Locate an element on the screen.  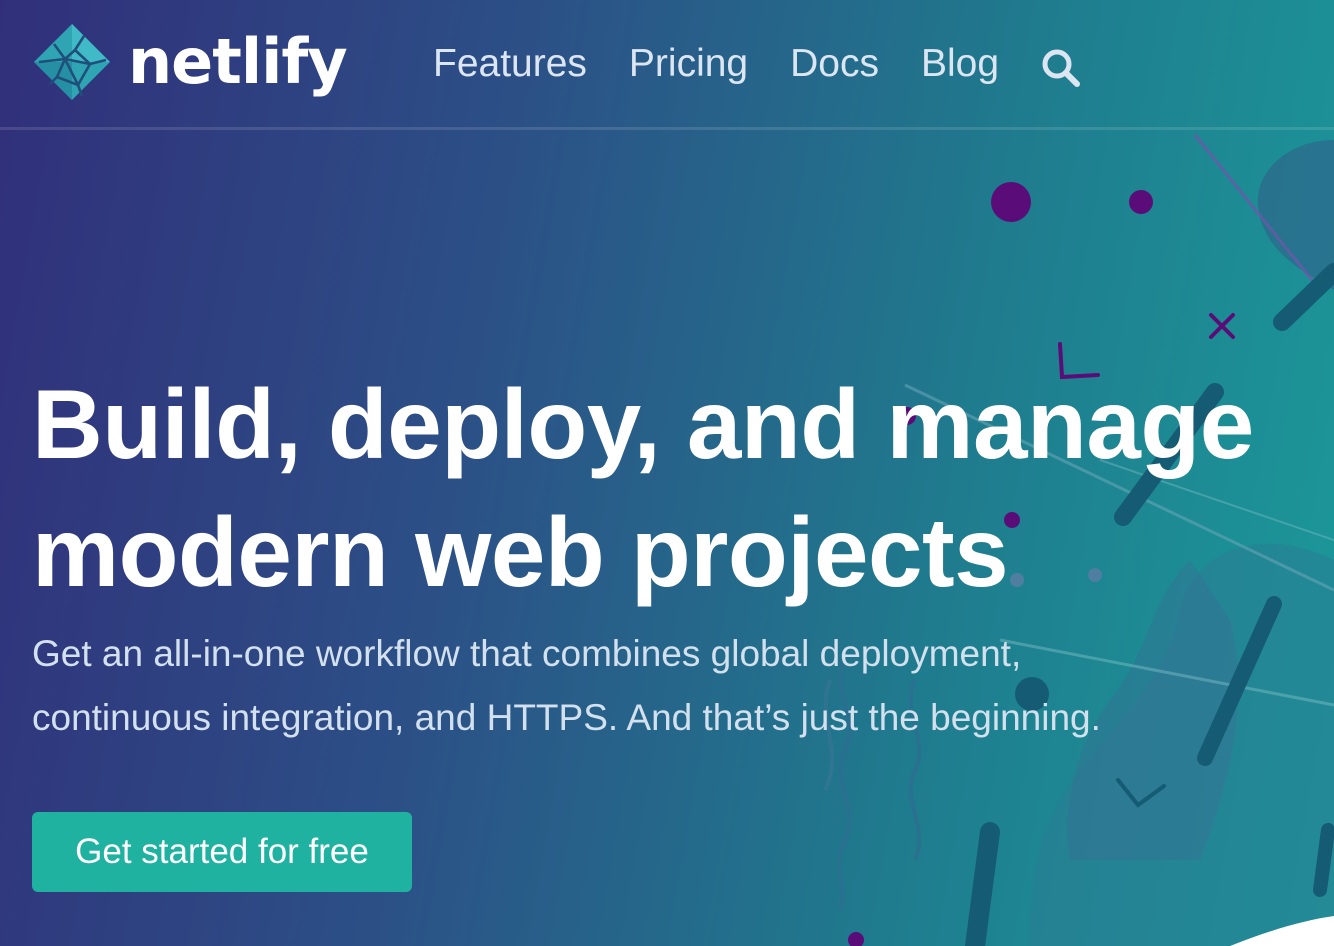
decor-blob-top is located at coordinates (1295, 215).